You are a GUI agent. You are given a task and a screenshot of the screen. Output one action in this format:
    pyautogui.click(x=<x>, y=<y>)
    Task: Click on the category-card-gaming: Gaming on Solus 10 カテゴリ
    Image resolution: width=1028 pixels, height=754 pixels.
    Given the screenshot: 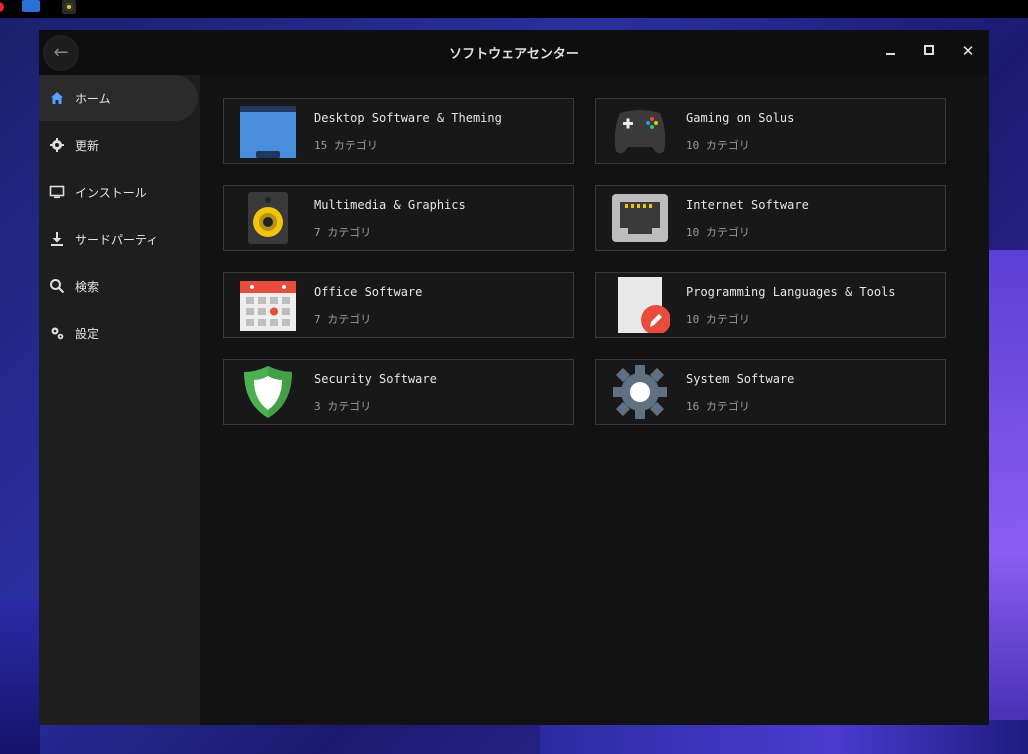 What is the action you would take?
    pyautogui.click(x=770, y=131)
    